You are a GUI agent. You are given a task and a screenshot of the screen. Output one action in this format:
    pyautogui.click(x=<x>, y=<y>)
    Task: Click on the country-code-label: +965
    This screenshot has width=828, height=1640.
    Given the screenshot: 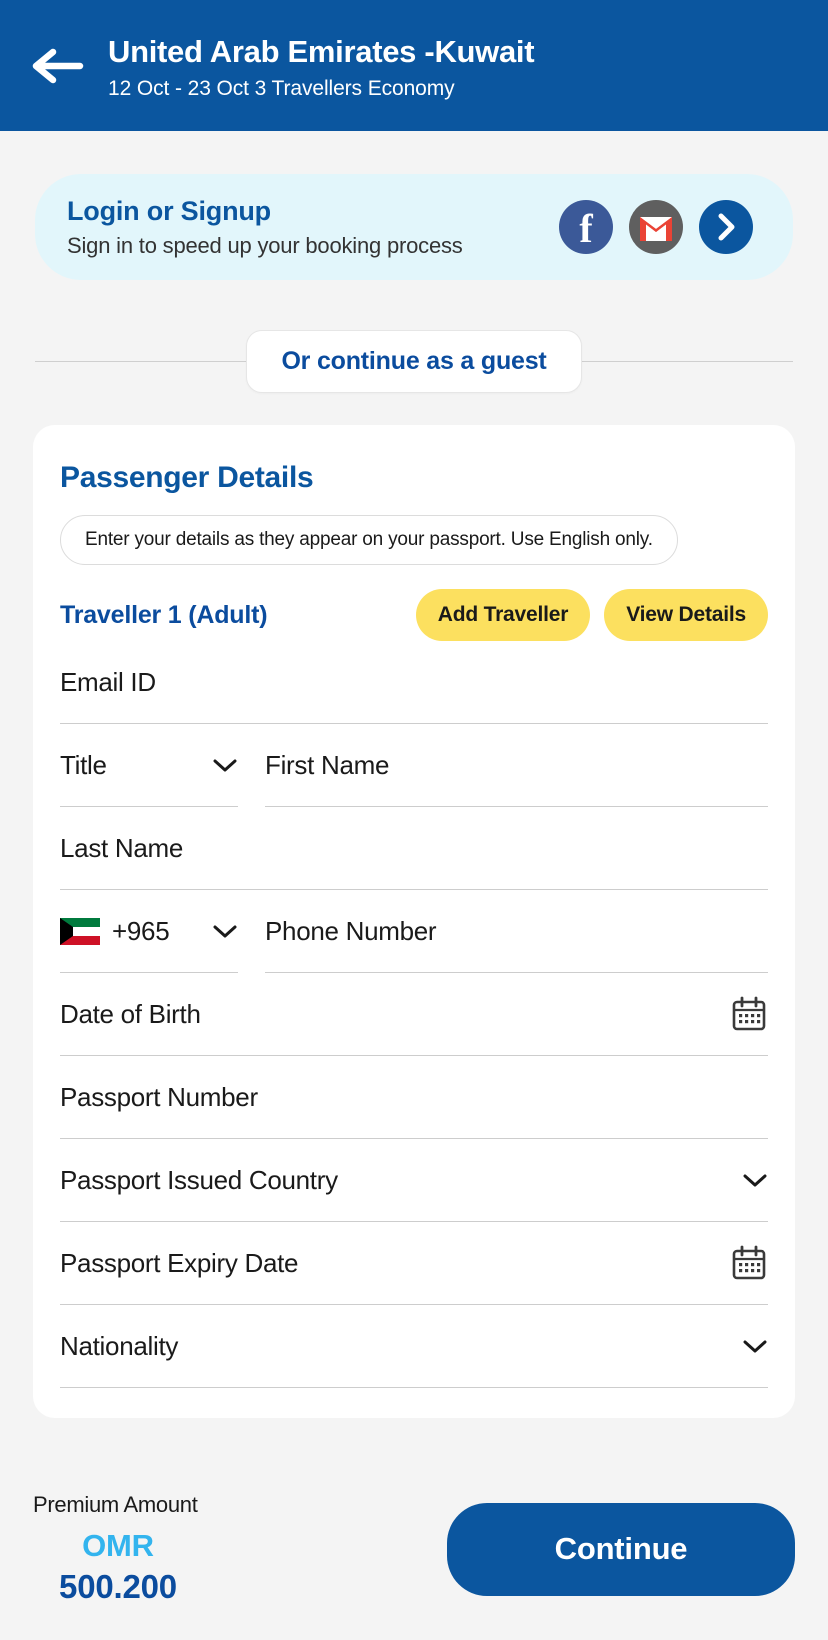 What is the action you would take?
    pyautogui.click(x=141, y=930)
    